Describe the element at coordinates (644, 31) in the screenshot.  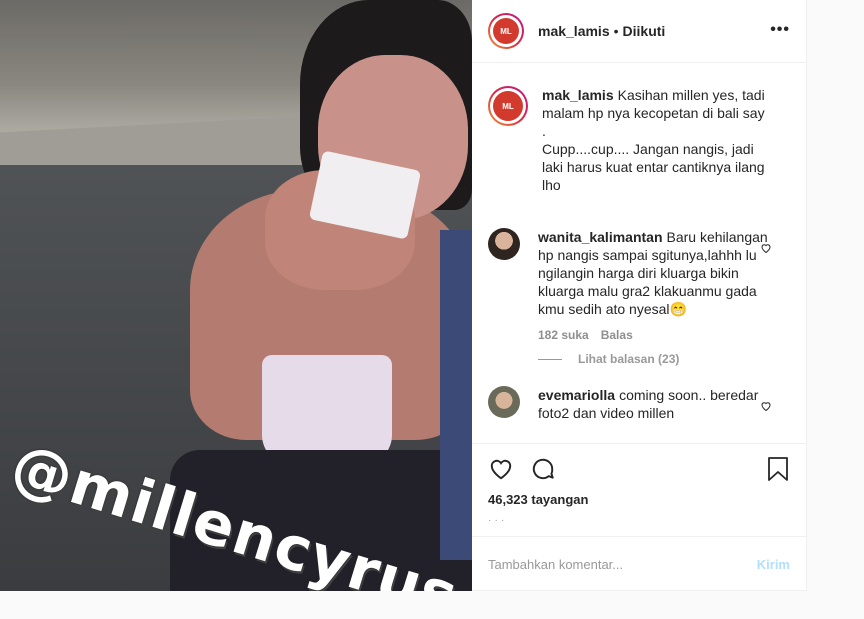
I see `follow-status-button: Diikuti` at that location.